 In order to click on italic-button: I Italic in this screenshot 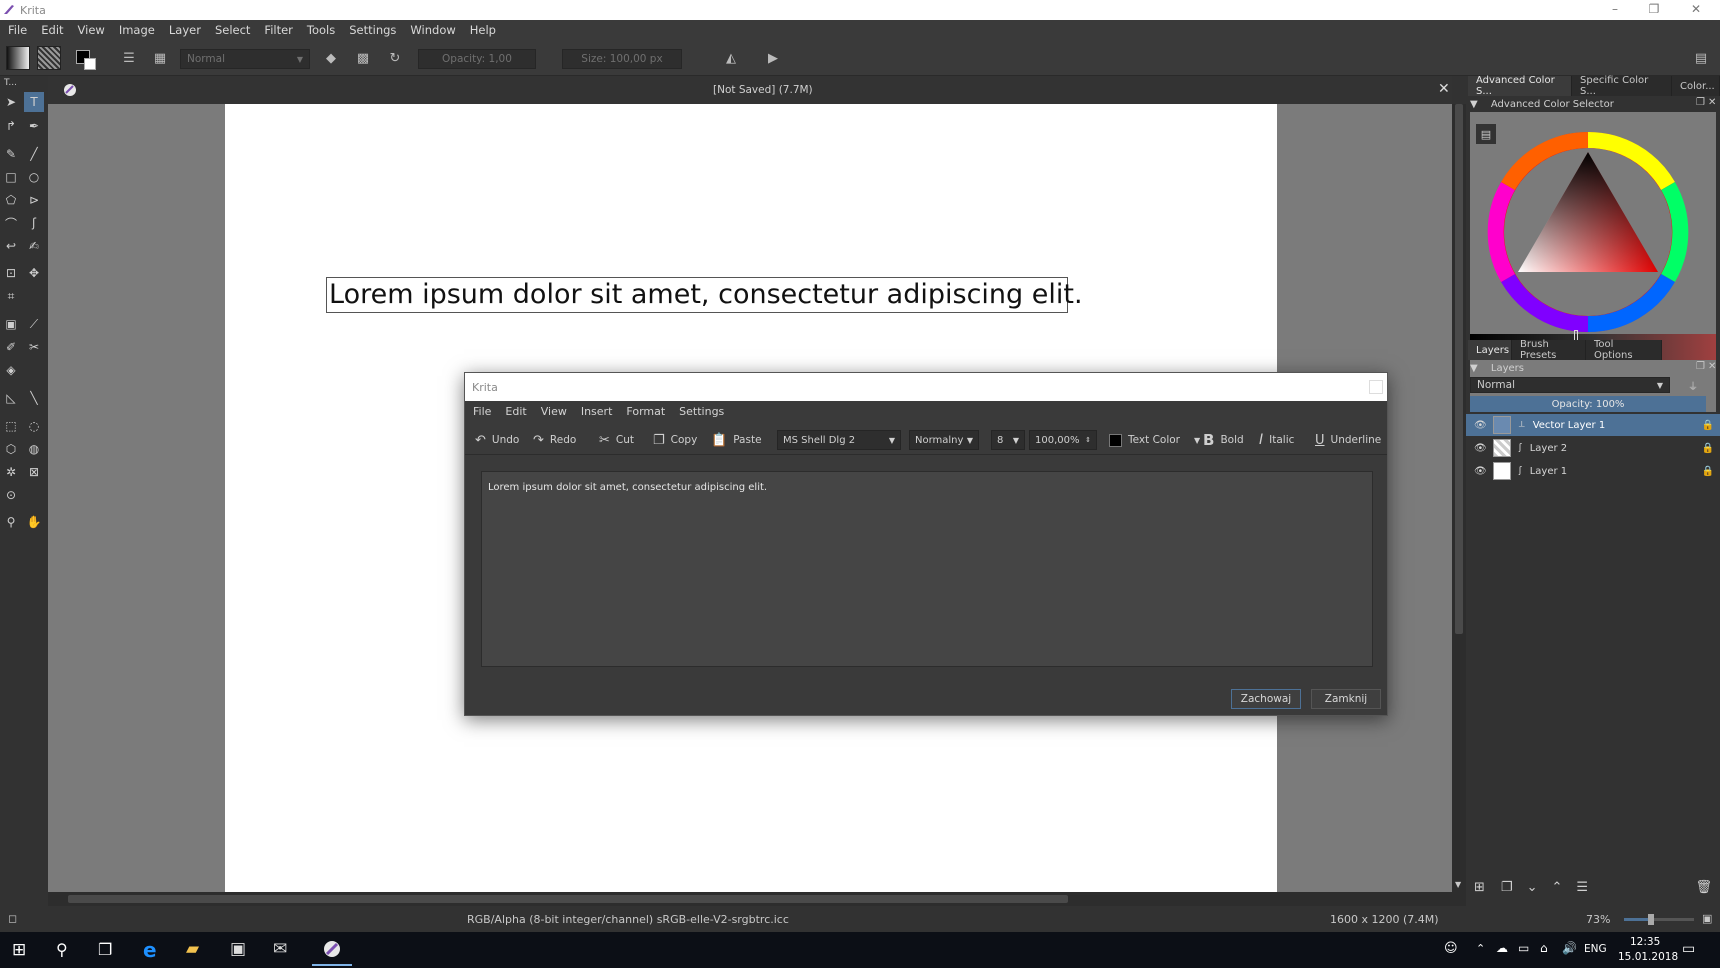, I will do `click(1276, 440)`.